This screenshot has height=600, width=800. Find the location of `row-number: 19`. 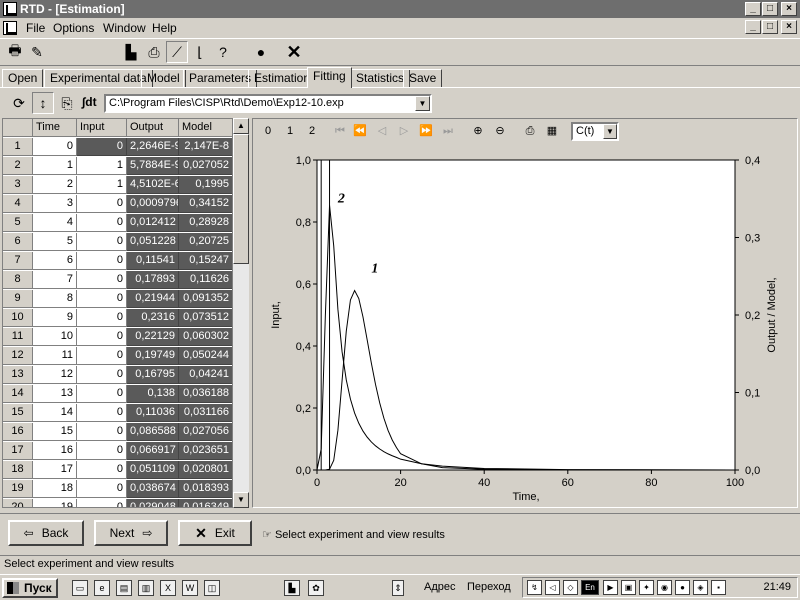

row-number: 19 is located at coordinates (18, 489).